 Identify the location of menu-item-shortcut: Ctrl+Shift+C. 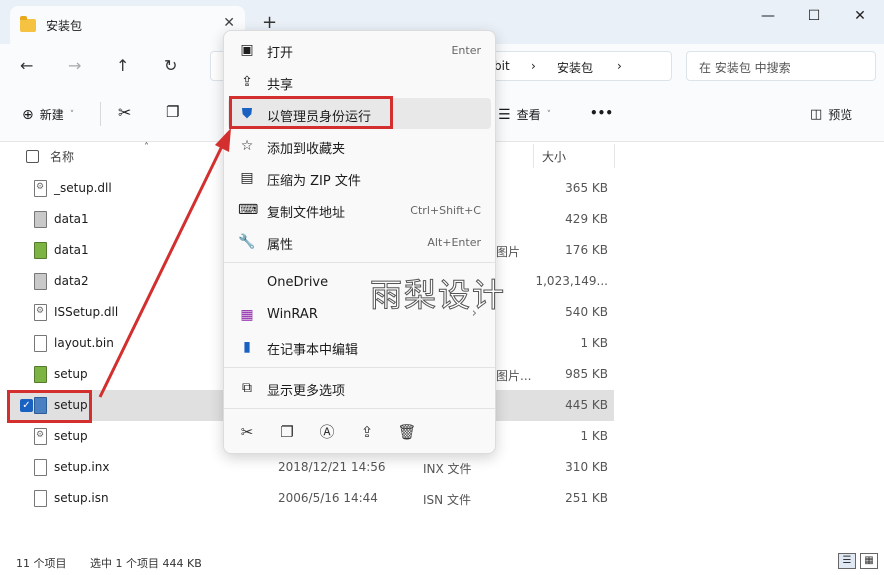
(445, 210).